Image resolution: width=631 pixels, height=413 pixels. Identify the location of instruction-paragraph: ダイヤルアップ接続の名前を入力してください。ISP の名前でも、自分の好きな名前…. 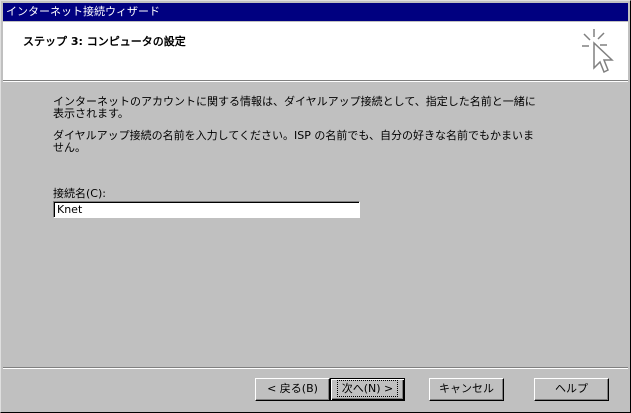
(294, 141).